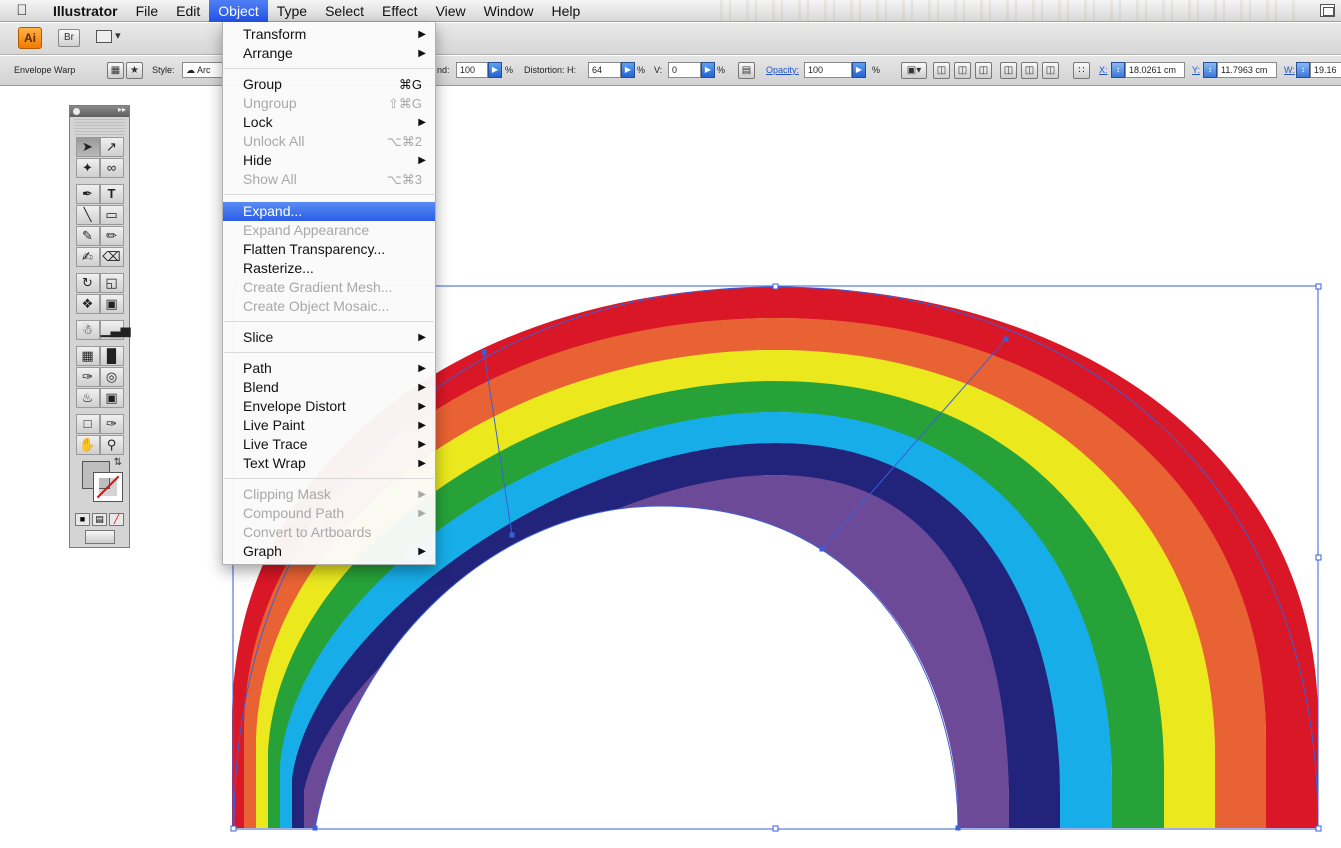 This screenshot has height=848, width=1341. Describe the element at coordinates (147, 11) in the screenshot. I see `menu-file: File` at that location.